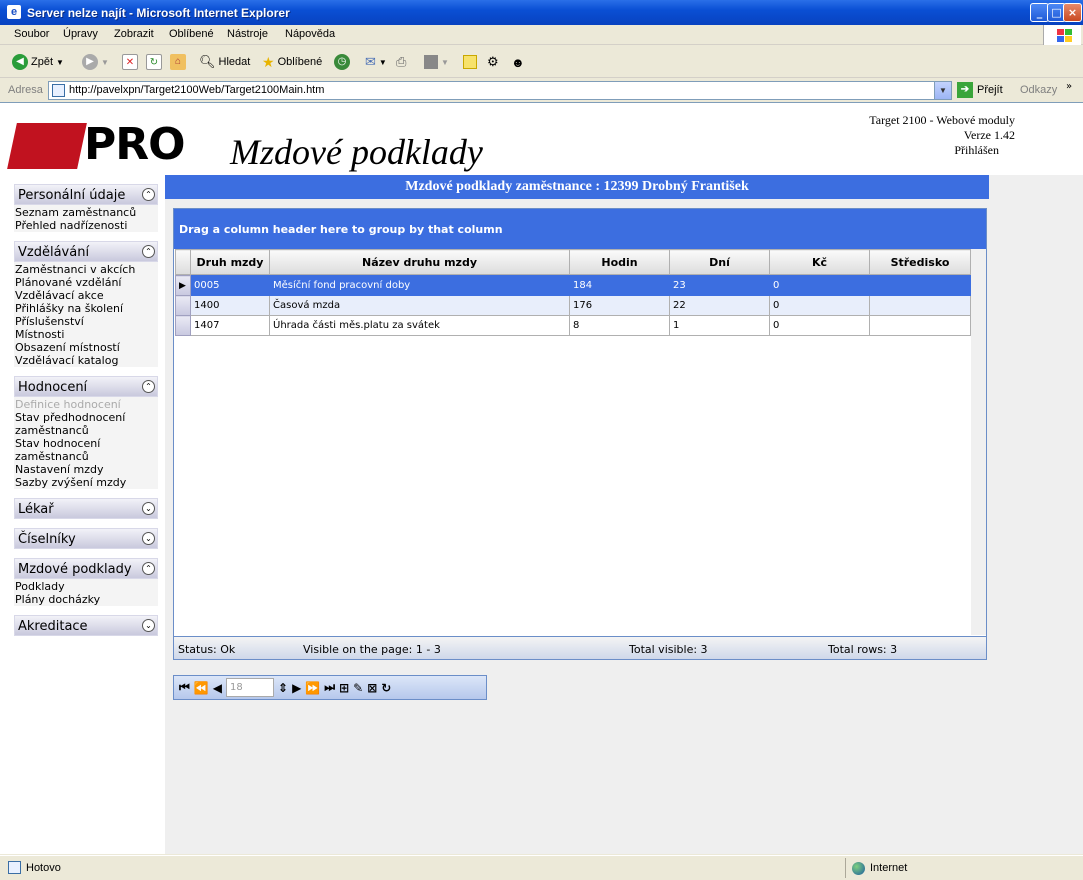 The width and height of the screenshot is (1083, 880). Describe the element at coordinates (419, 262) in the screenshot. I see `col-header-nazev: Název druhu mzdy` at that location.